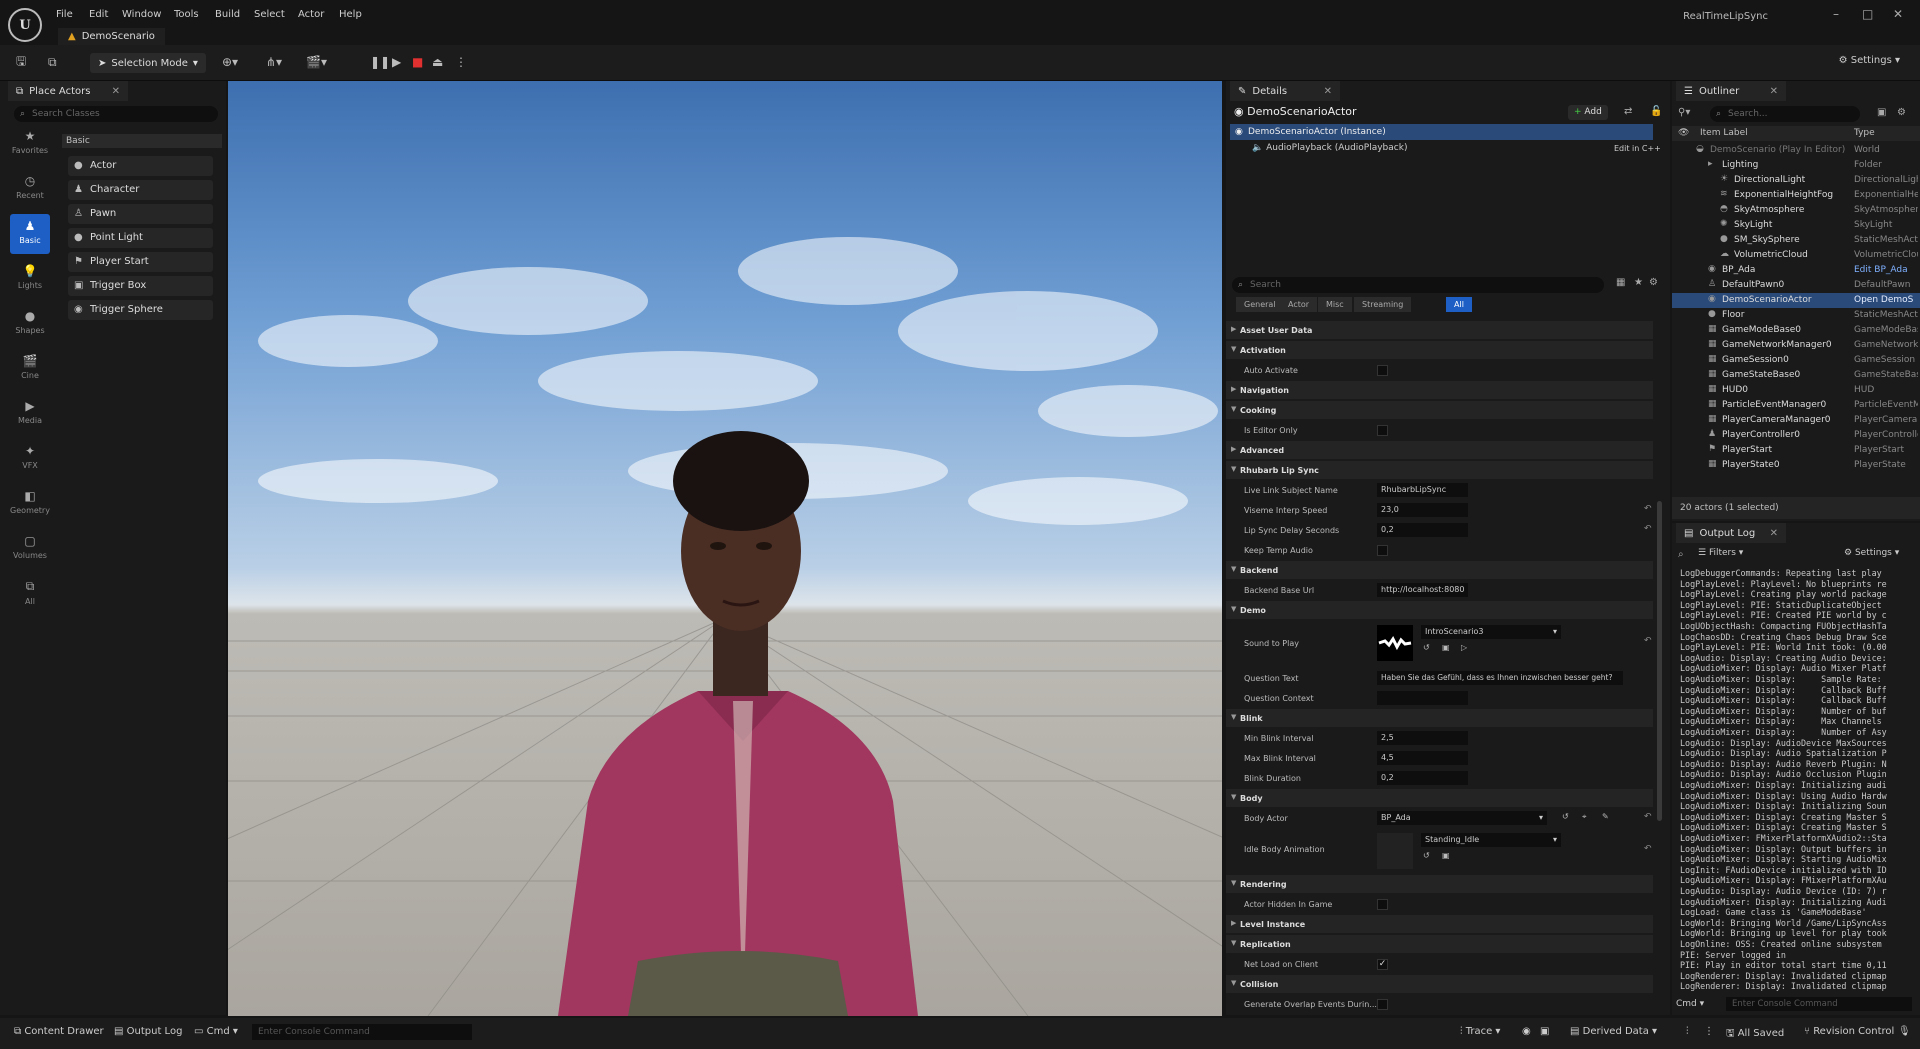 This screenshot has width=1920, height=1049. What do you see at coordinates (1439, 984) in the screenshot?
I see `section-collision: ▼ Collision` at bounding box center [1439, 984].